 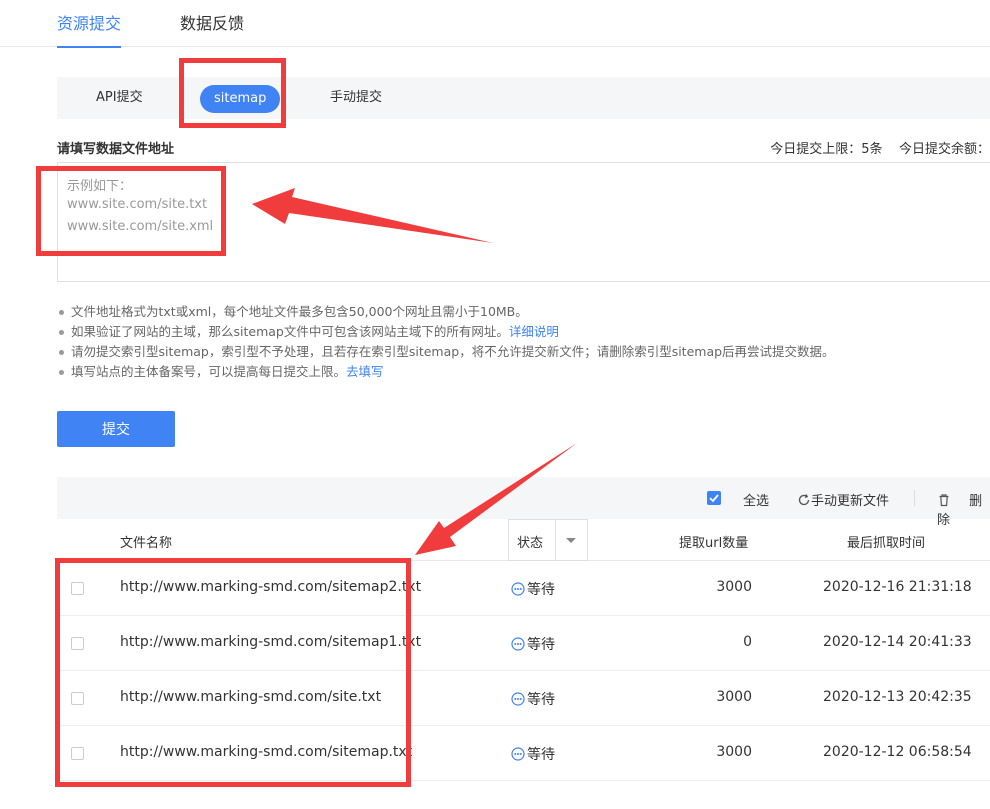 What do you see at coordinates (548, 540) in the screenshot?
I see `status-filter-dropdown: 状态` at bounding box center [548, 540].